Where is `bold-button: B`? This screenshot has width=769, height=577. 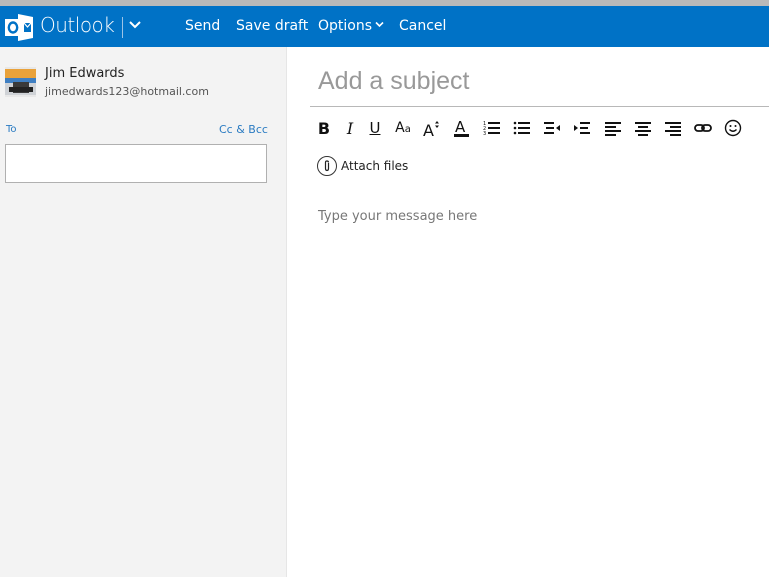
bold-button: B is located at coordinates (324, 128).